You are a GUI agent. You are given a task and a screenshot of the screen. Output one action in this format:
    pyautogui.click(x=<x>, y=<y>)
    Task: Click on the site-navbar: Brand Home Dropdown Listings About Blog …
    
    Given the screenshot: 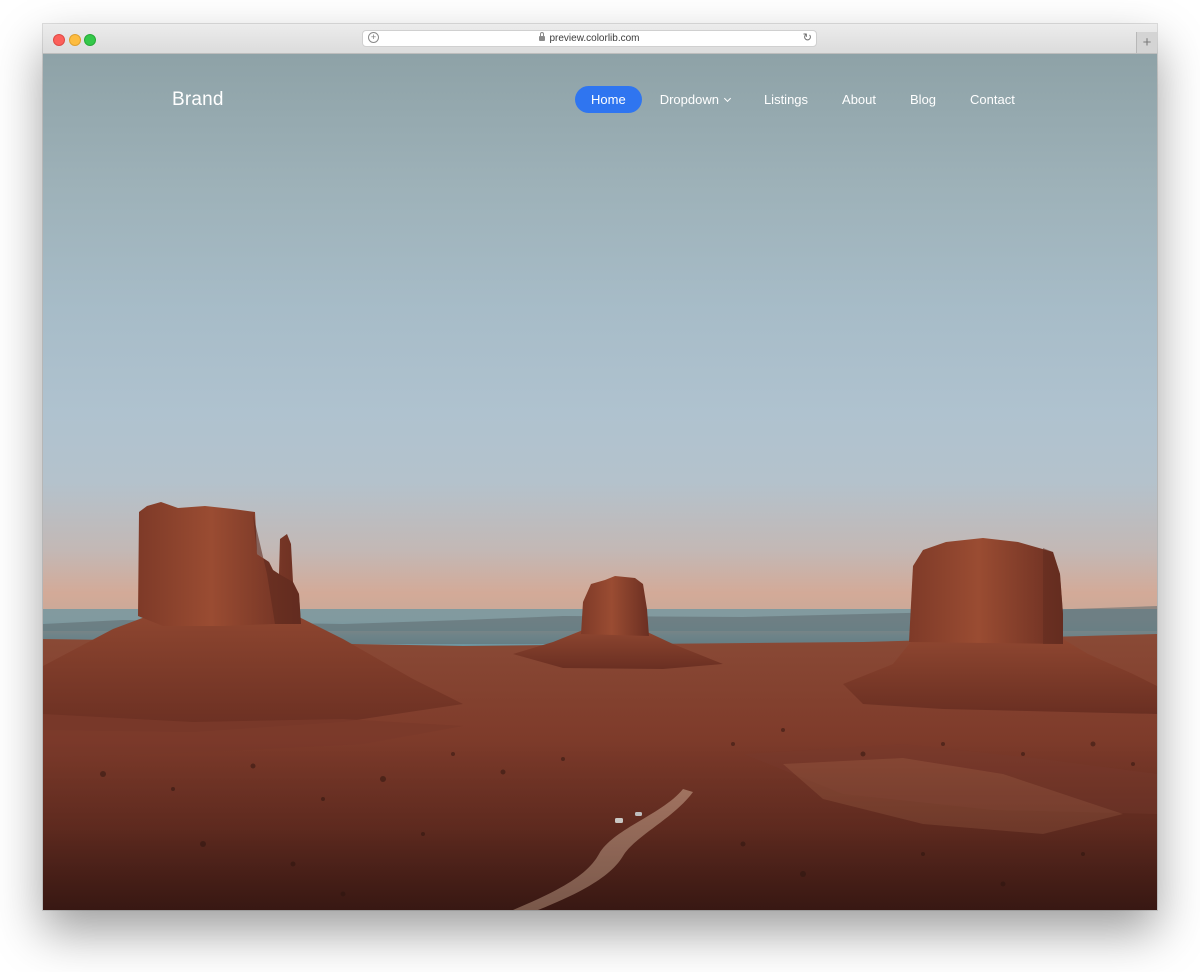 What is the action you would take?
    pyautogui.click(x=600, y=99)
    